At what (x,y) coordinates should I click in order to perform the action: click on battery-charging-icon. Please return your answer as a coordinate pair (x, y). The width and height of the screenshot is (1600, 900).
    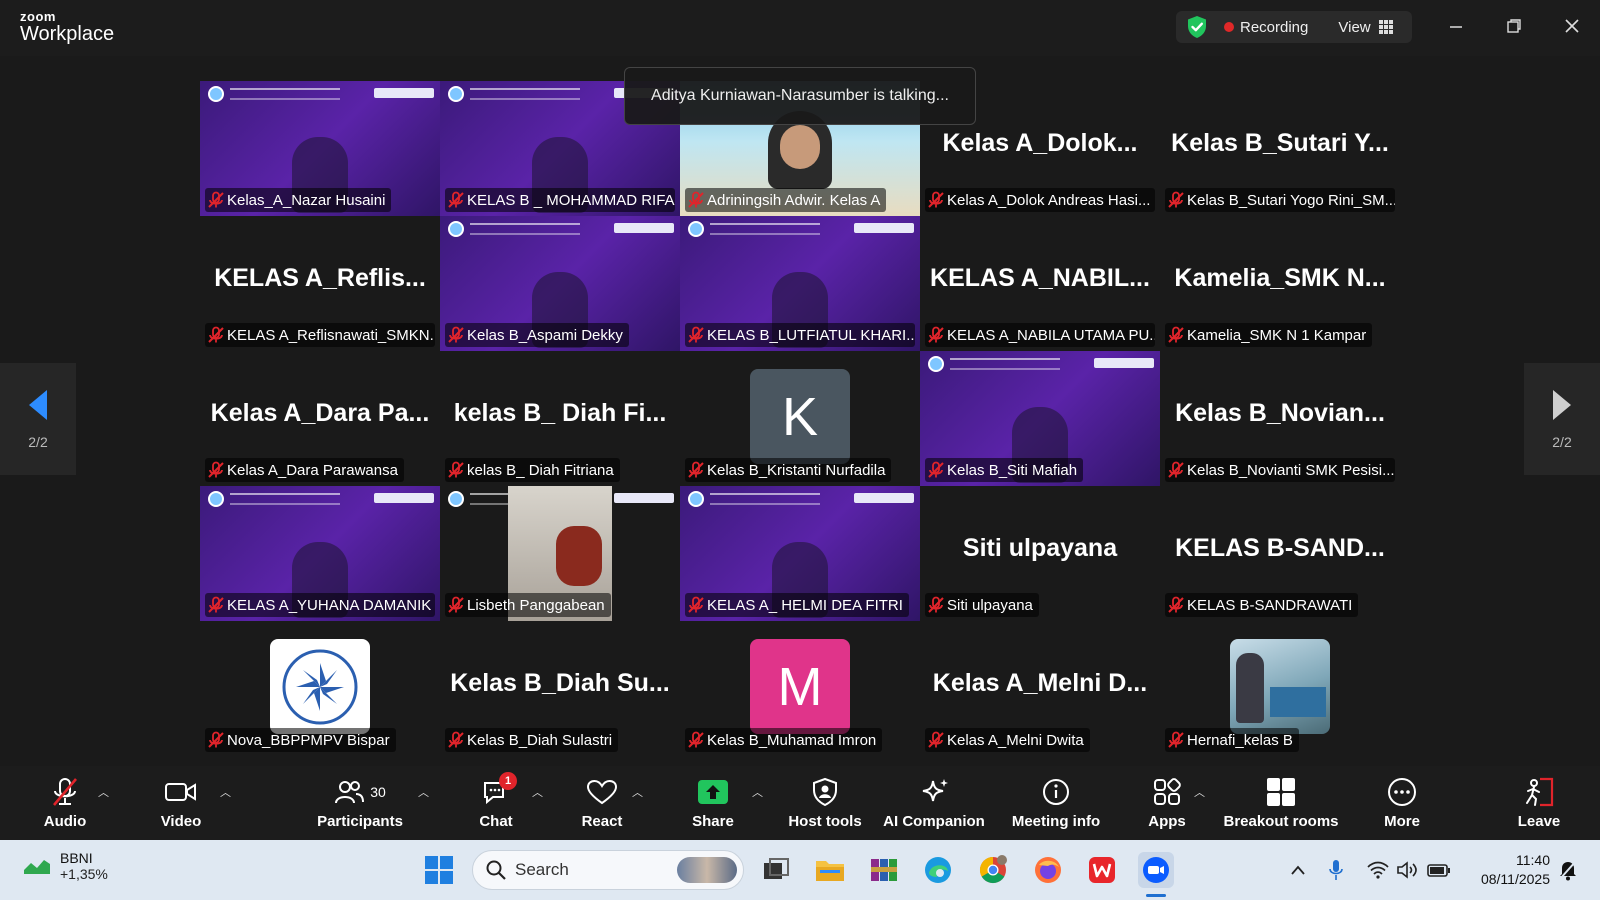
    Looking at the image, I should click on (1438, 870).